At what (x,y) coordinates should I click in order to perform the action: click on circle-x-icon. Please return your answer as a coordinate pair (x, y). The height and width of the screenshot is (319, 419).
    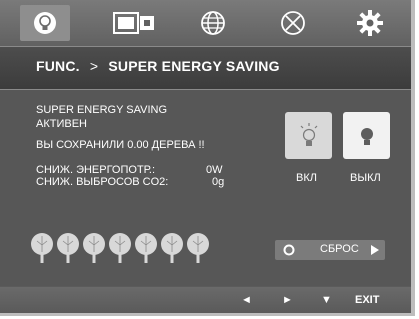
    Looking at the image, I should click on (293, 23).